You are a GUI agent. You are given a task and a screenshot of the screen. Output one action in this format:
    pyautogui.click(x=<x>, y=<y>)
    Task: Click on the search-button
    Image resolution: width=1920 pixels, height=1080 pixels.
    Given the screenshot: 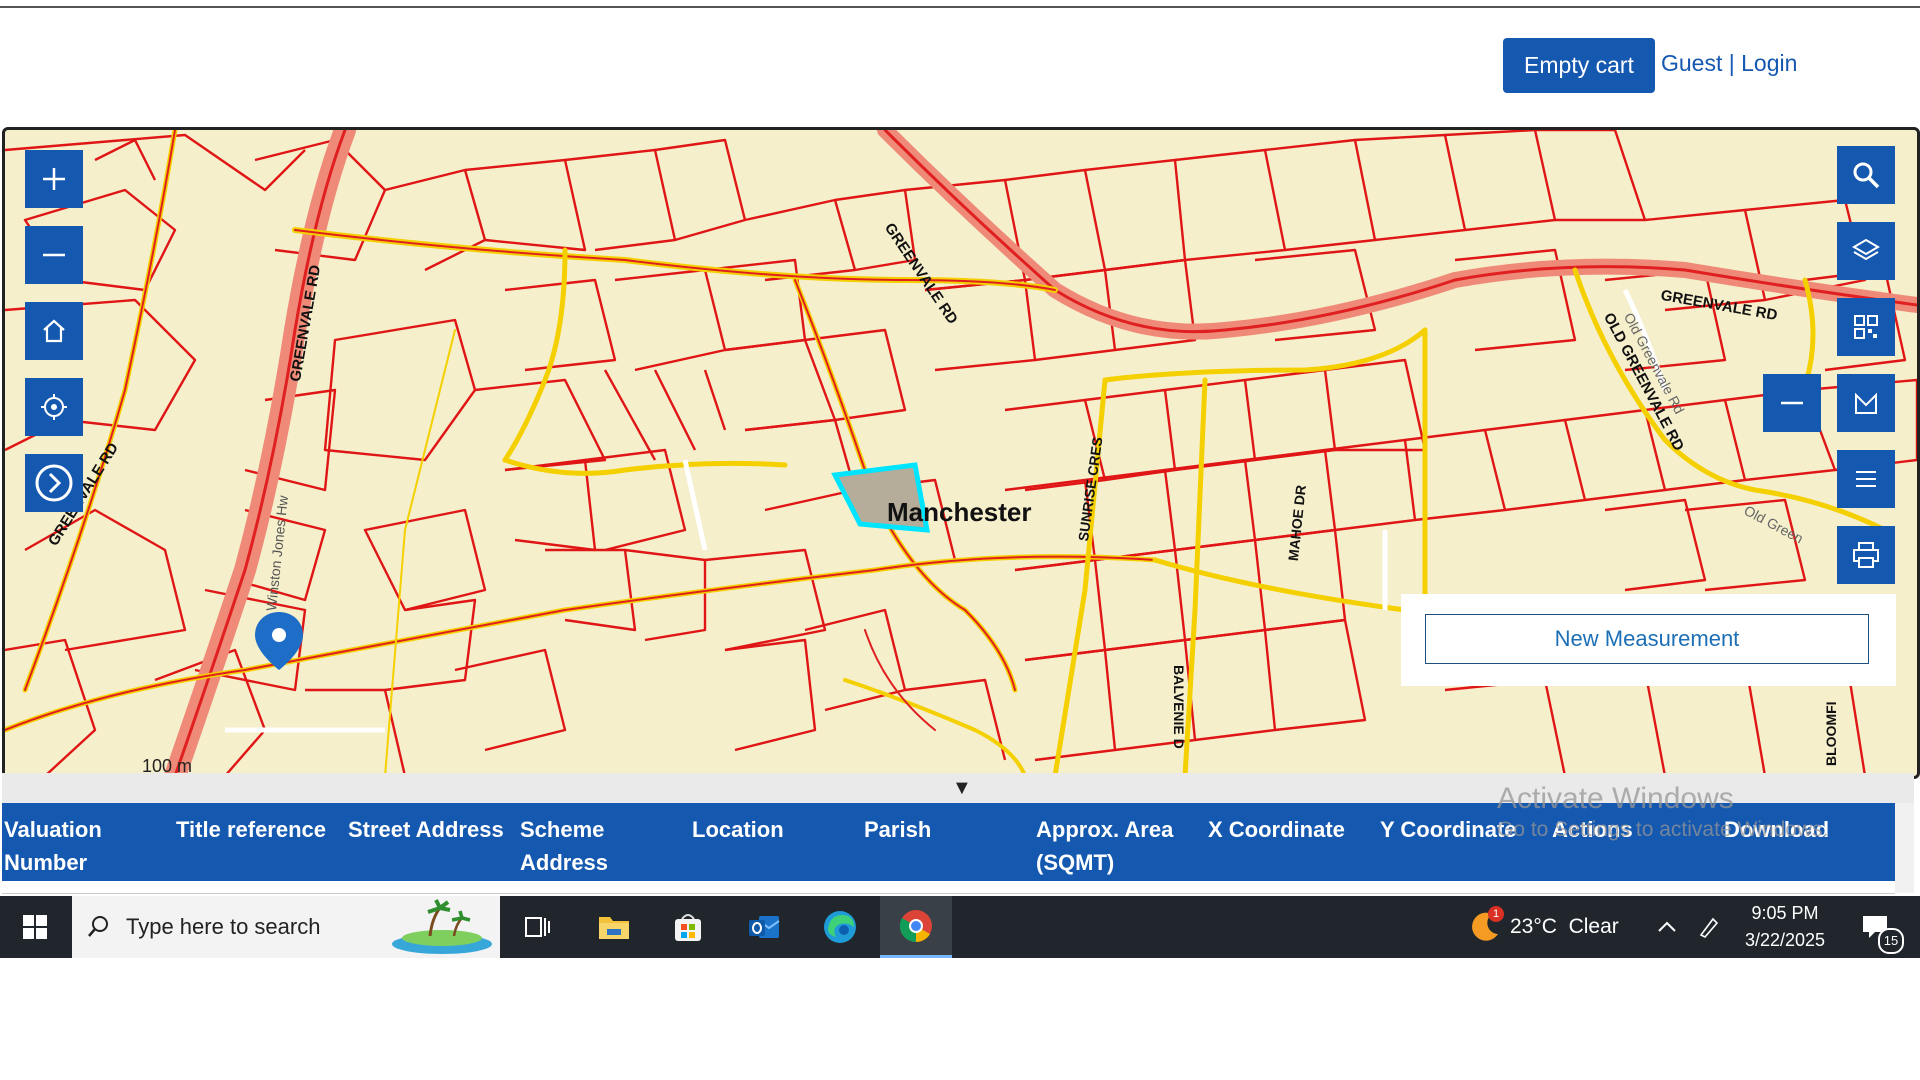 What is the action you would take?
    pyautogui.click(x=1866, y=175)
    